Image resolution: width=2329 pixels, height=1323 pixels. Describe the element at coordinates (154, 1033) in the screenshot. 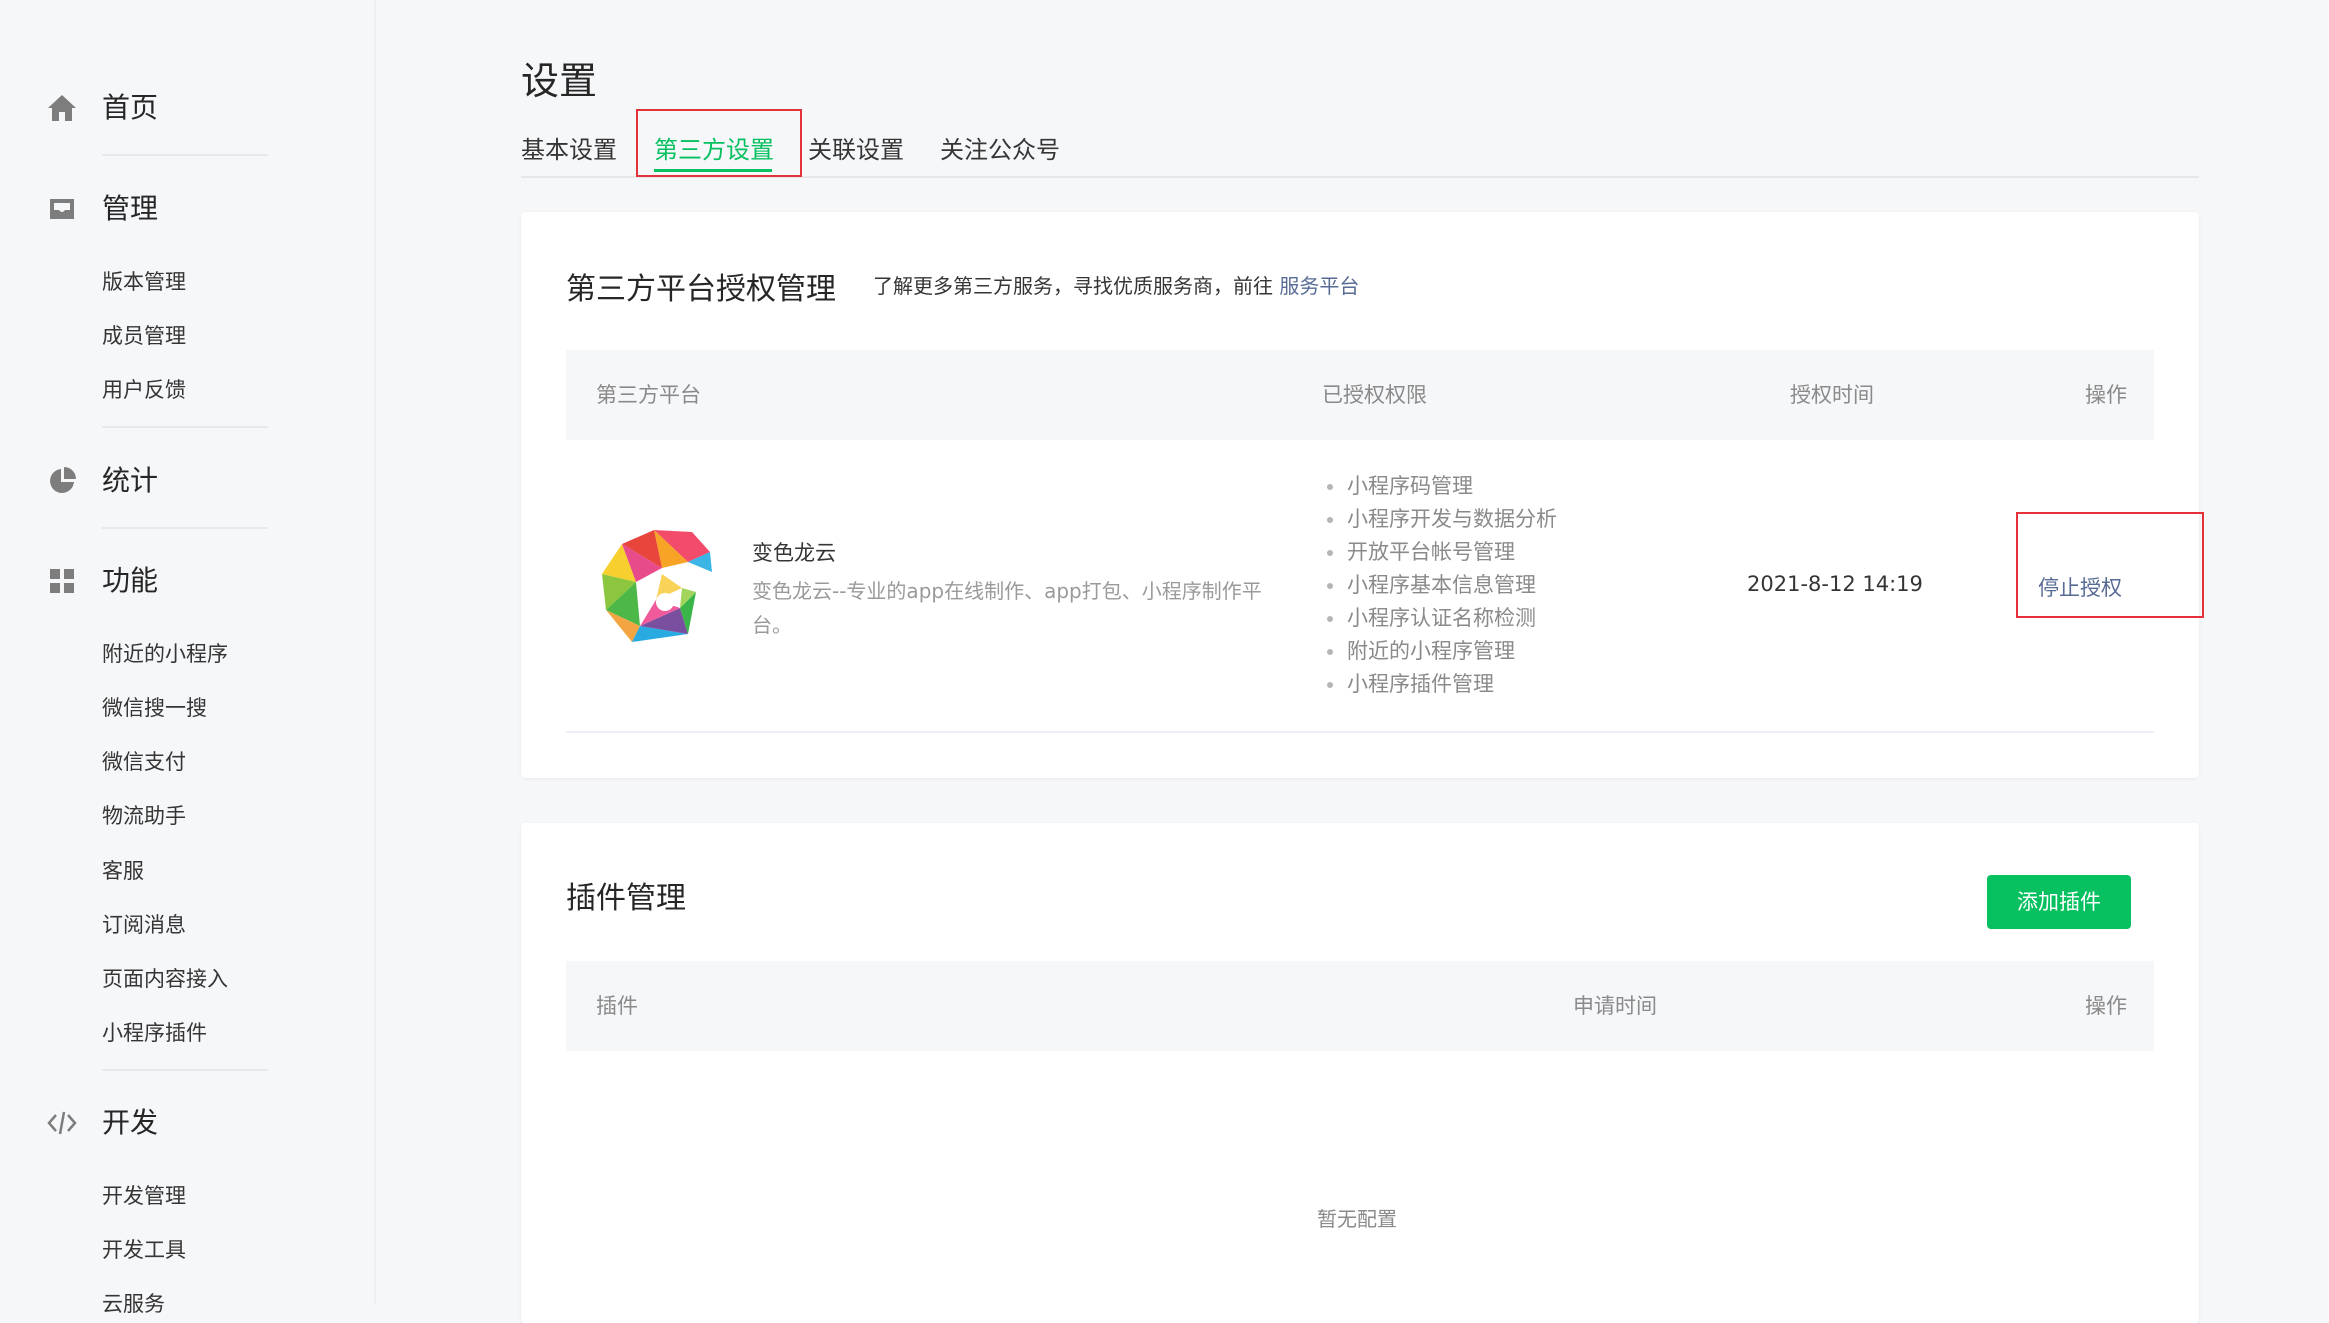

I see `sidebar-item-plugins: 小程序插件` at that location.